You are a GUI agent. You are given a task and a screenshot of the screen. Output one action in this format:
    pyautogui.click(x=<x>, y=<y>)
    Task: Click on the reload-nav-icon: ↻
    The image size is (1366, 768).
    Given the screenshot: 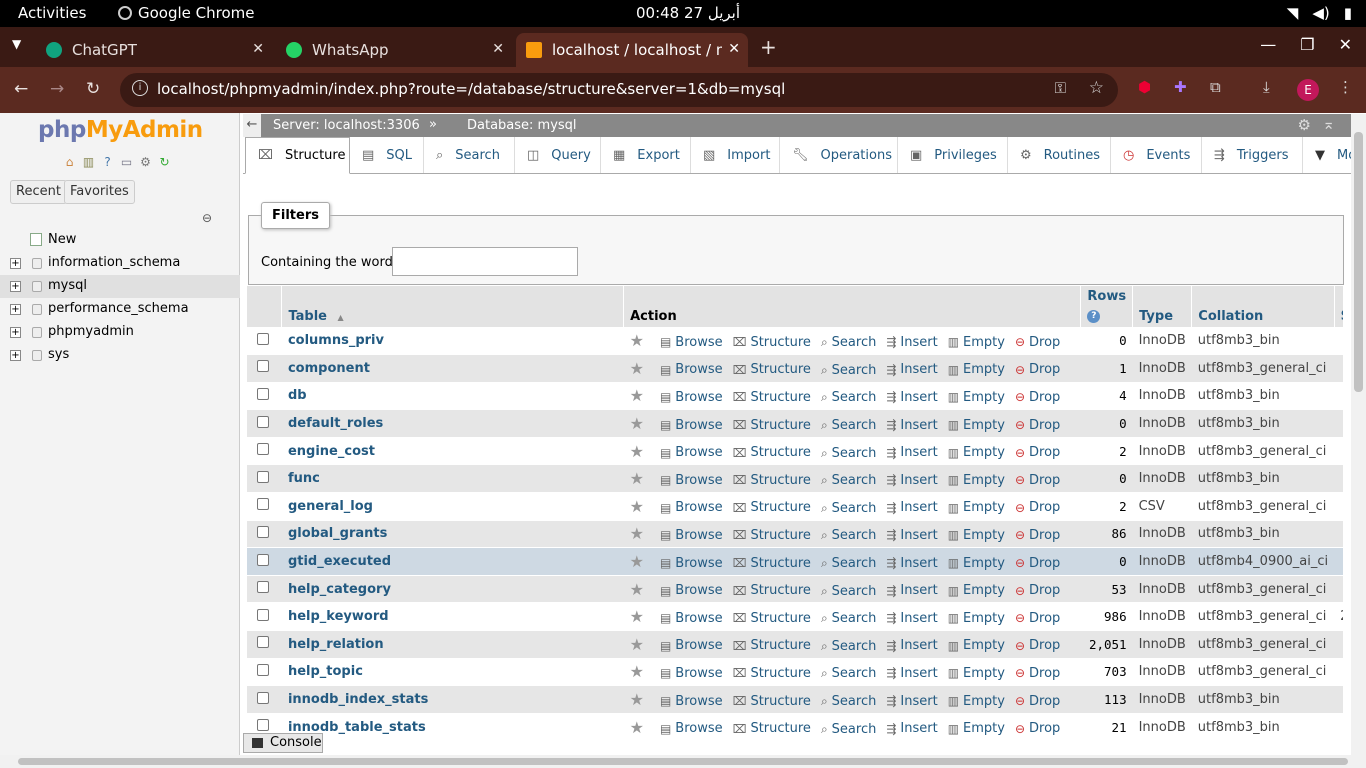 What is the action you would take?
    pyautogui.click(x=164, y=162)
    